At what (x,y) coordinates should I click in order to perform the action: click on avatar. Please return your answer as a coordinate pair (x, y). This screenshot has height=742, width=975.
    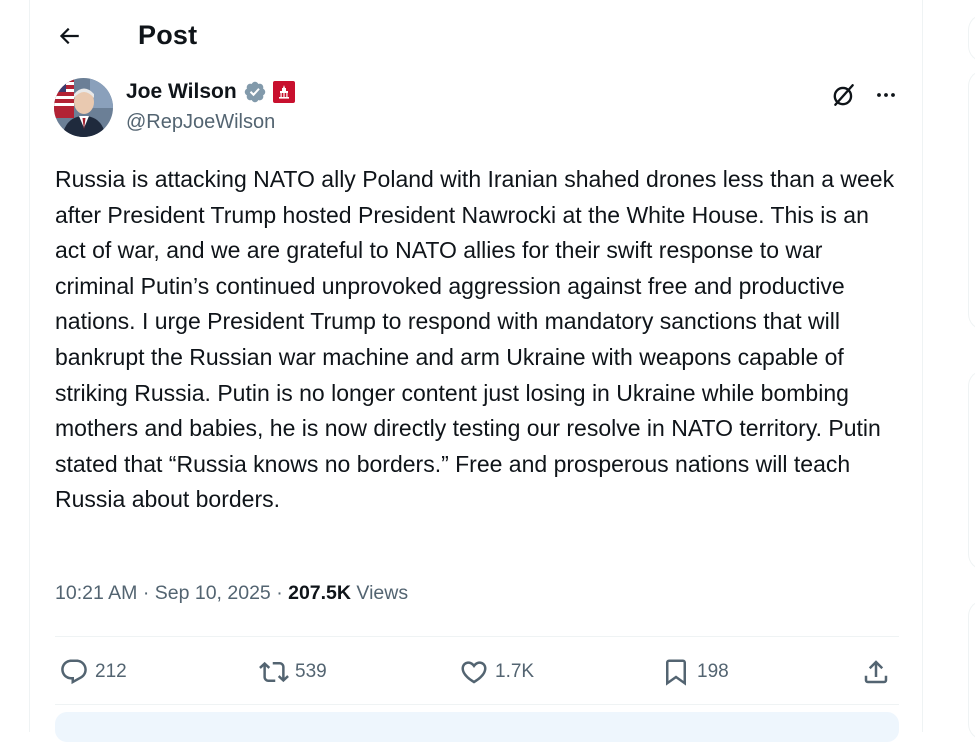
    Looking at the image, I should click on (83, 107).